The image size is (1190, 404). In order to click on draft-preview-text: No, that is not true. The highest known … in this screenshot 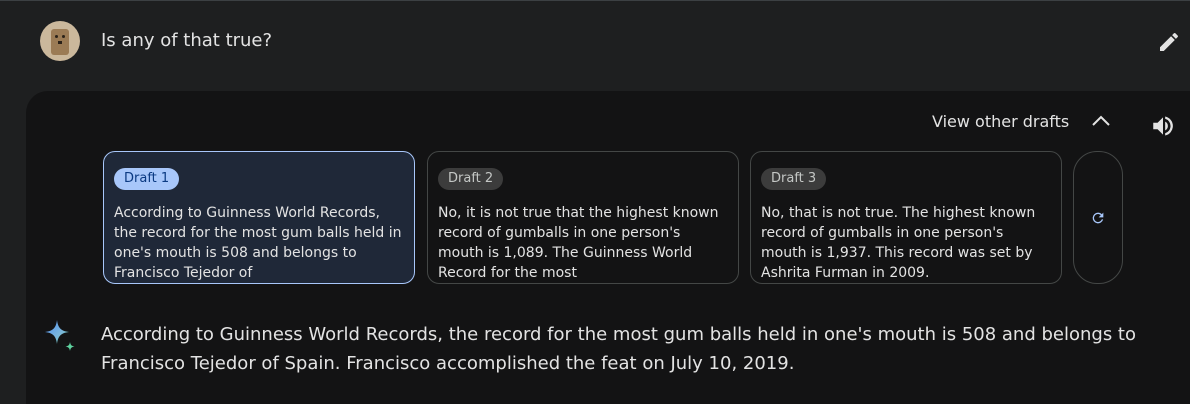, I will do `click(898, 243)`.